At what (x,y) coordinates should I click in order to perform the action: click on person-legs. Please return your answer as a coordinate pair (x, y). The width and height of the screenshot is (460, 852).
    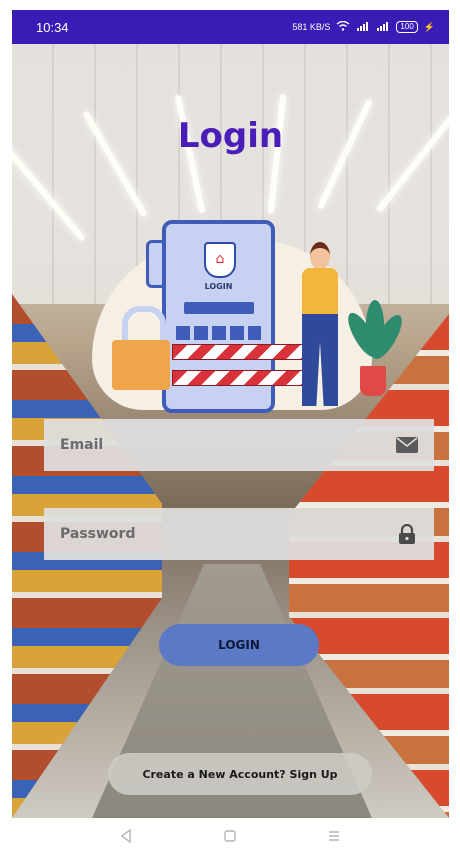
    Looking at the image, I should click on (320, 360).